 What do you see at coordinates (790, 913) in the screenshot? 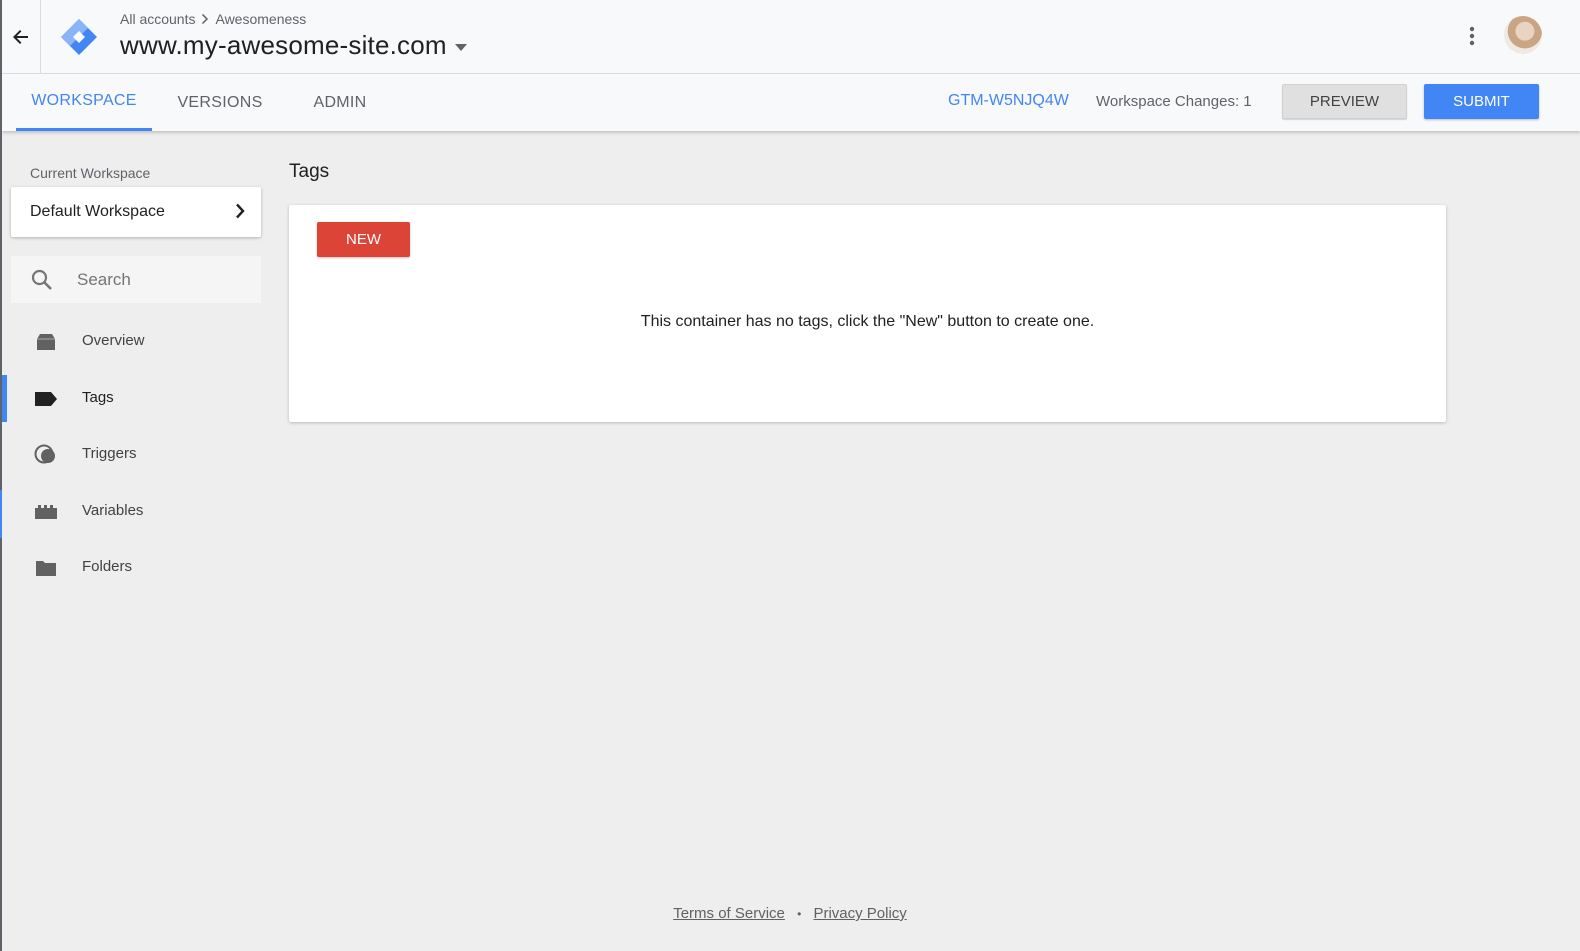
I see `footer: Terms of Service • Privacy Policy` at bounding box center [790, 913].